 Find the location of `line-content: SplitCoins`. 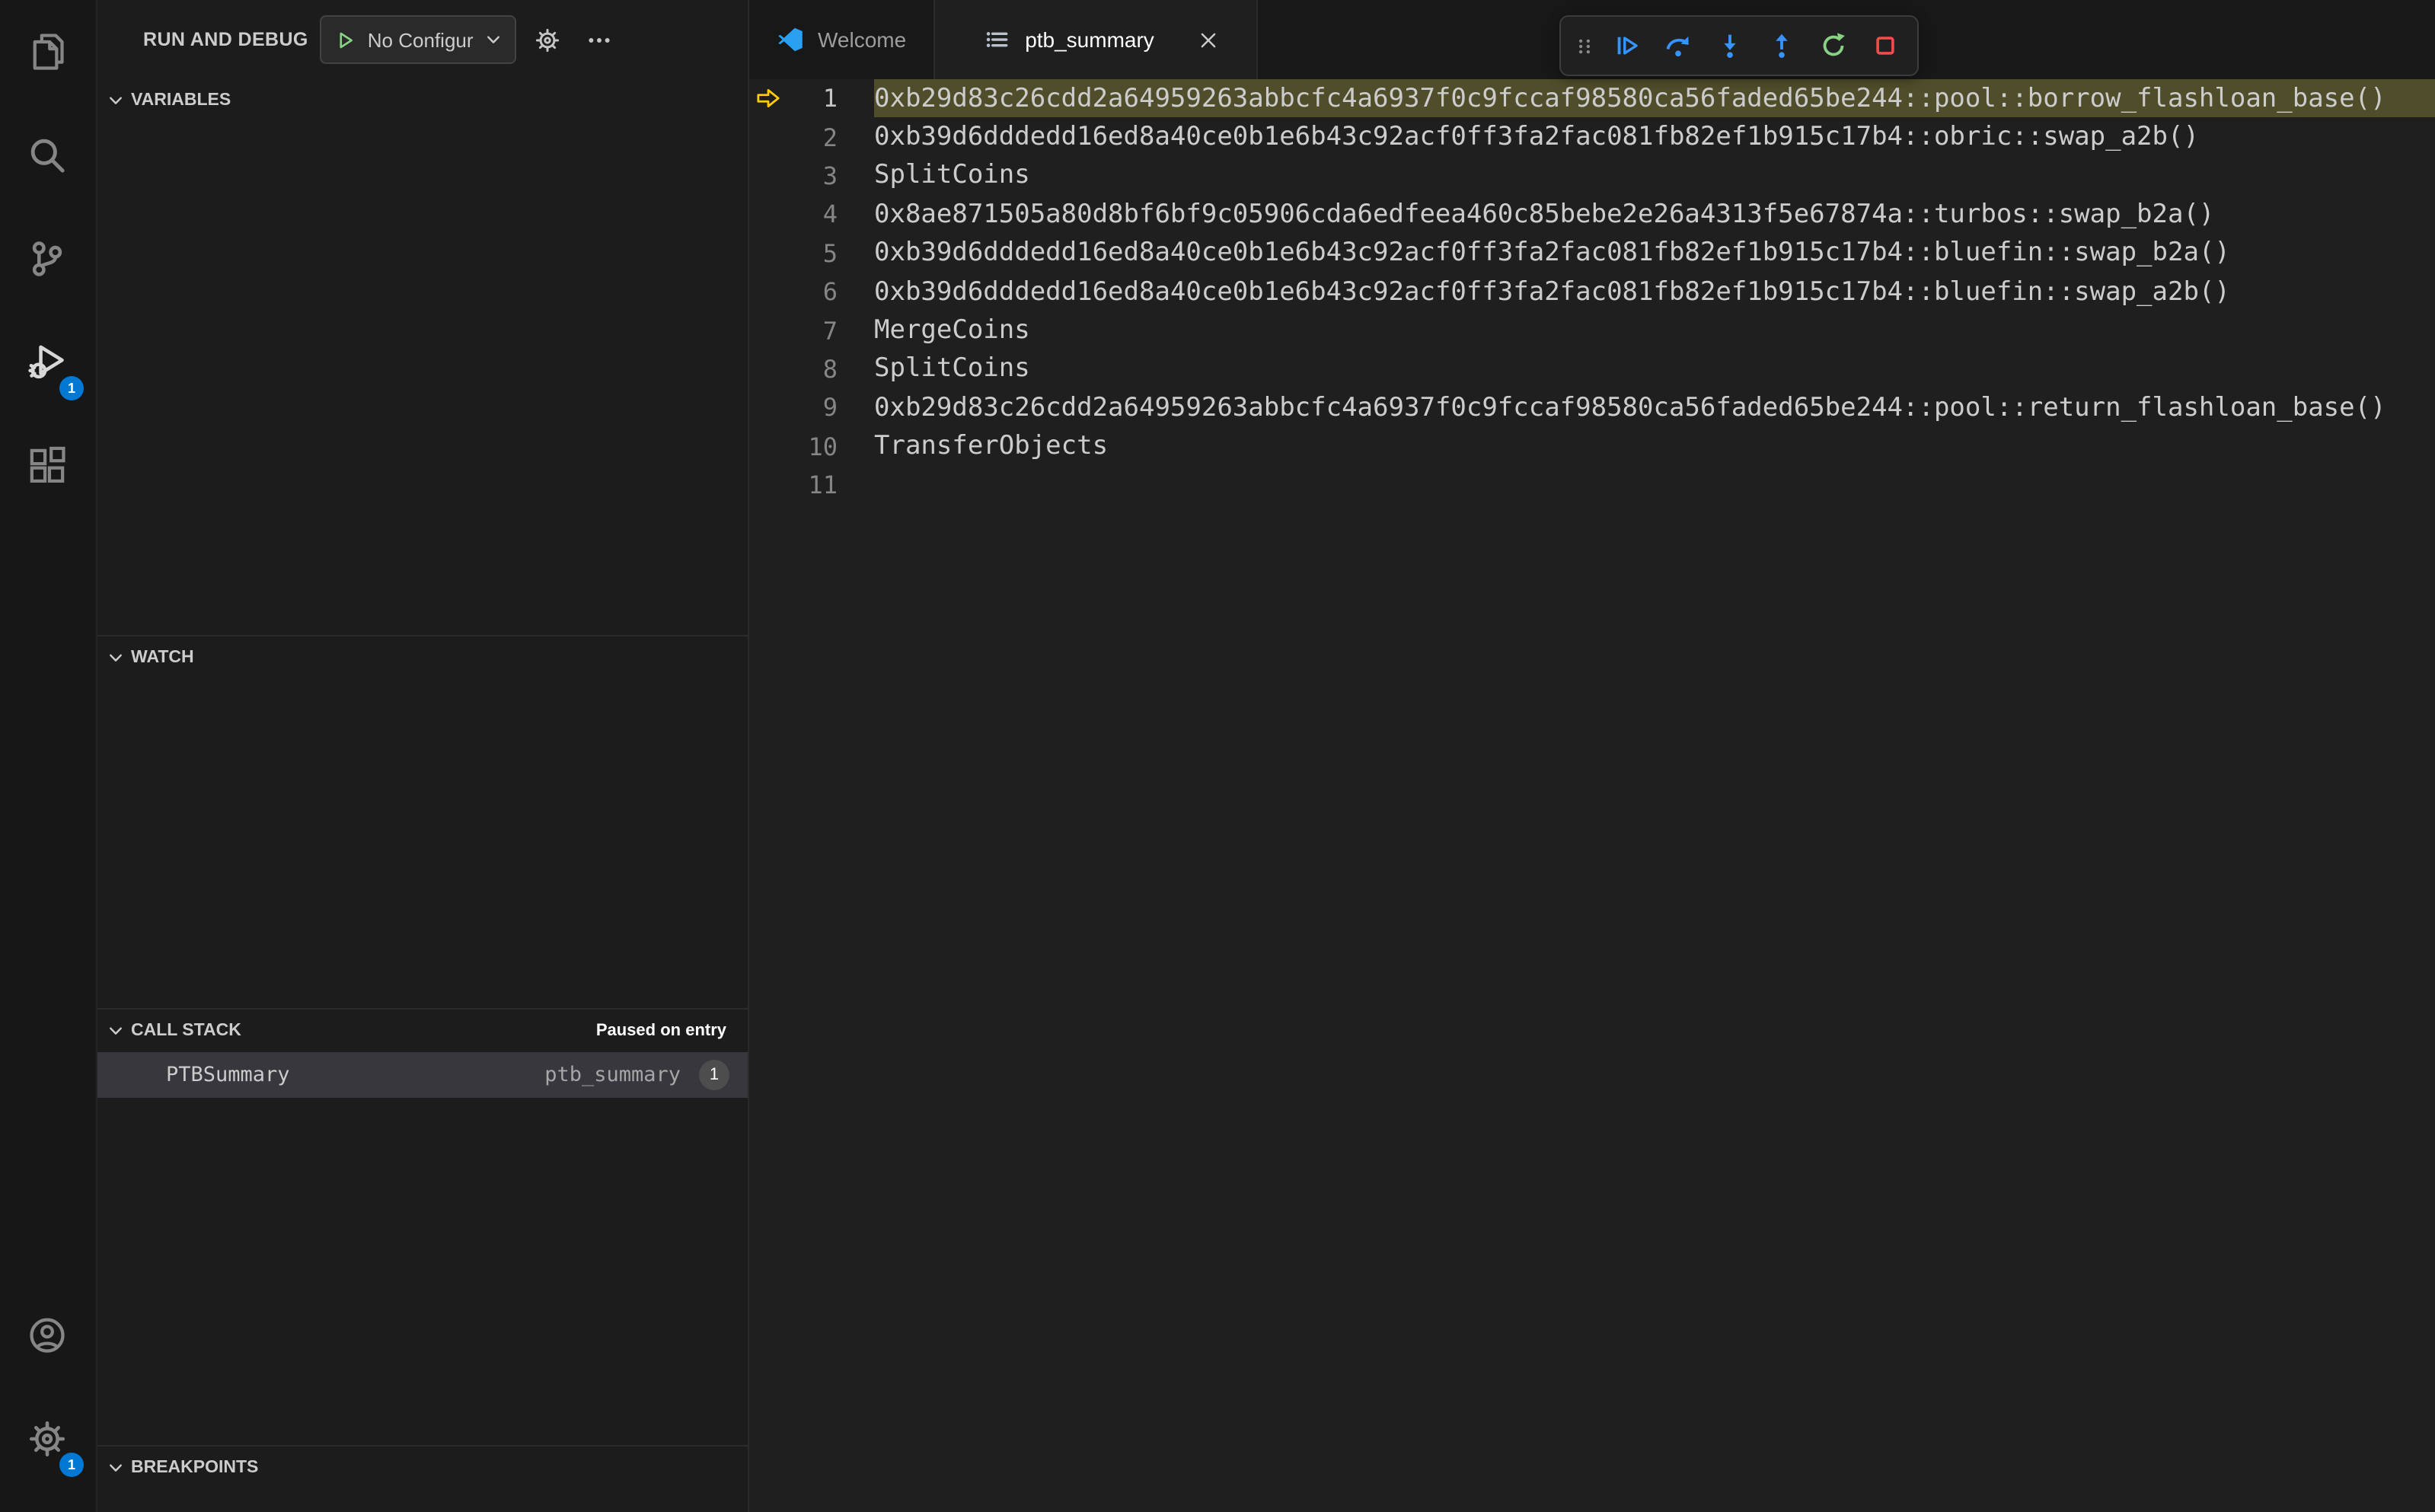

line-content: SplitCoins is located at coordinates (1654, 368).